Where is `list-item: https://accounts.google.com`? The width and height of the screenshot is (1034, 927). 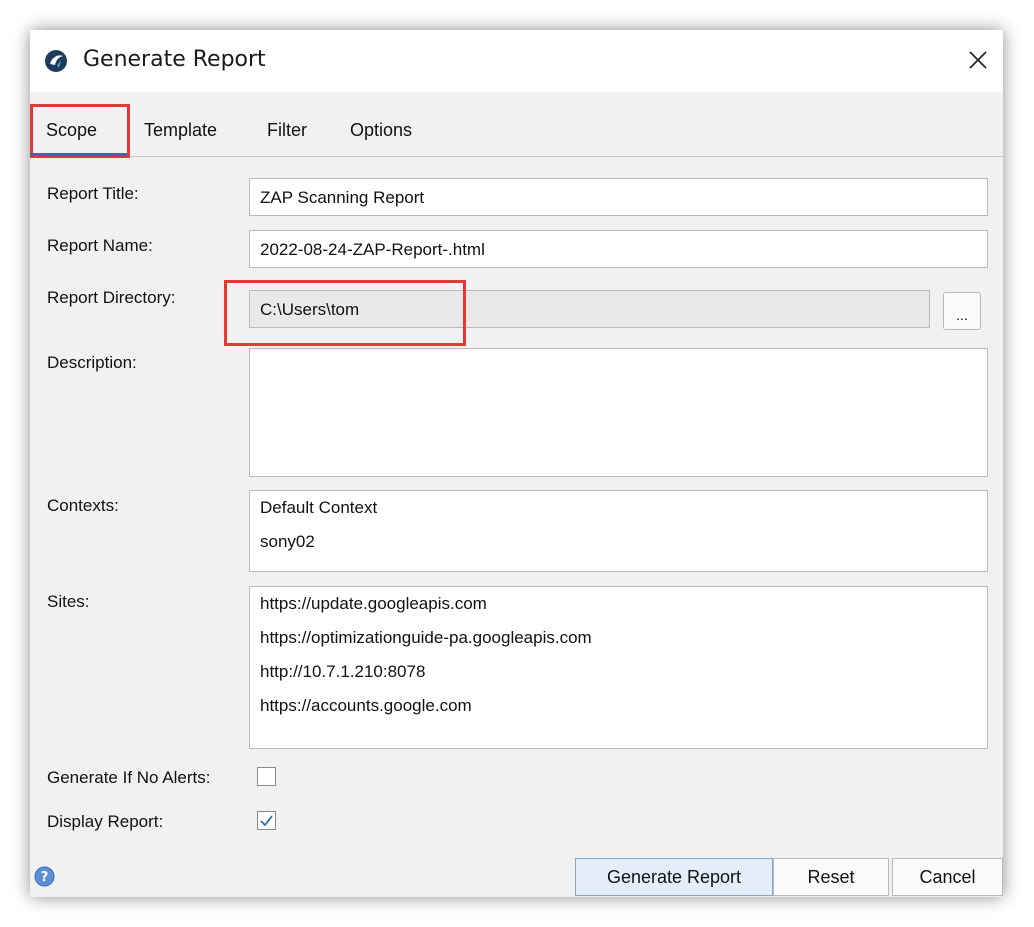
list-item: https://accounts.google.com is located at coordinates (618, 706).